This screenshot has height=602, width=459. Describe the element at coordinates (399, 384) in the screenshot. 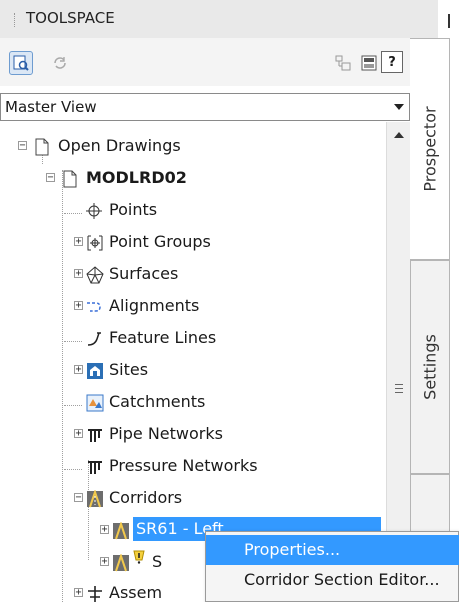

I see `scroll-thumb-grip` at that location.